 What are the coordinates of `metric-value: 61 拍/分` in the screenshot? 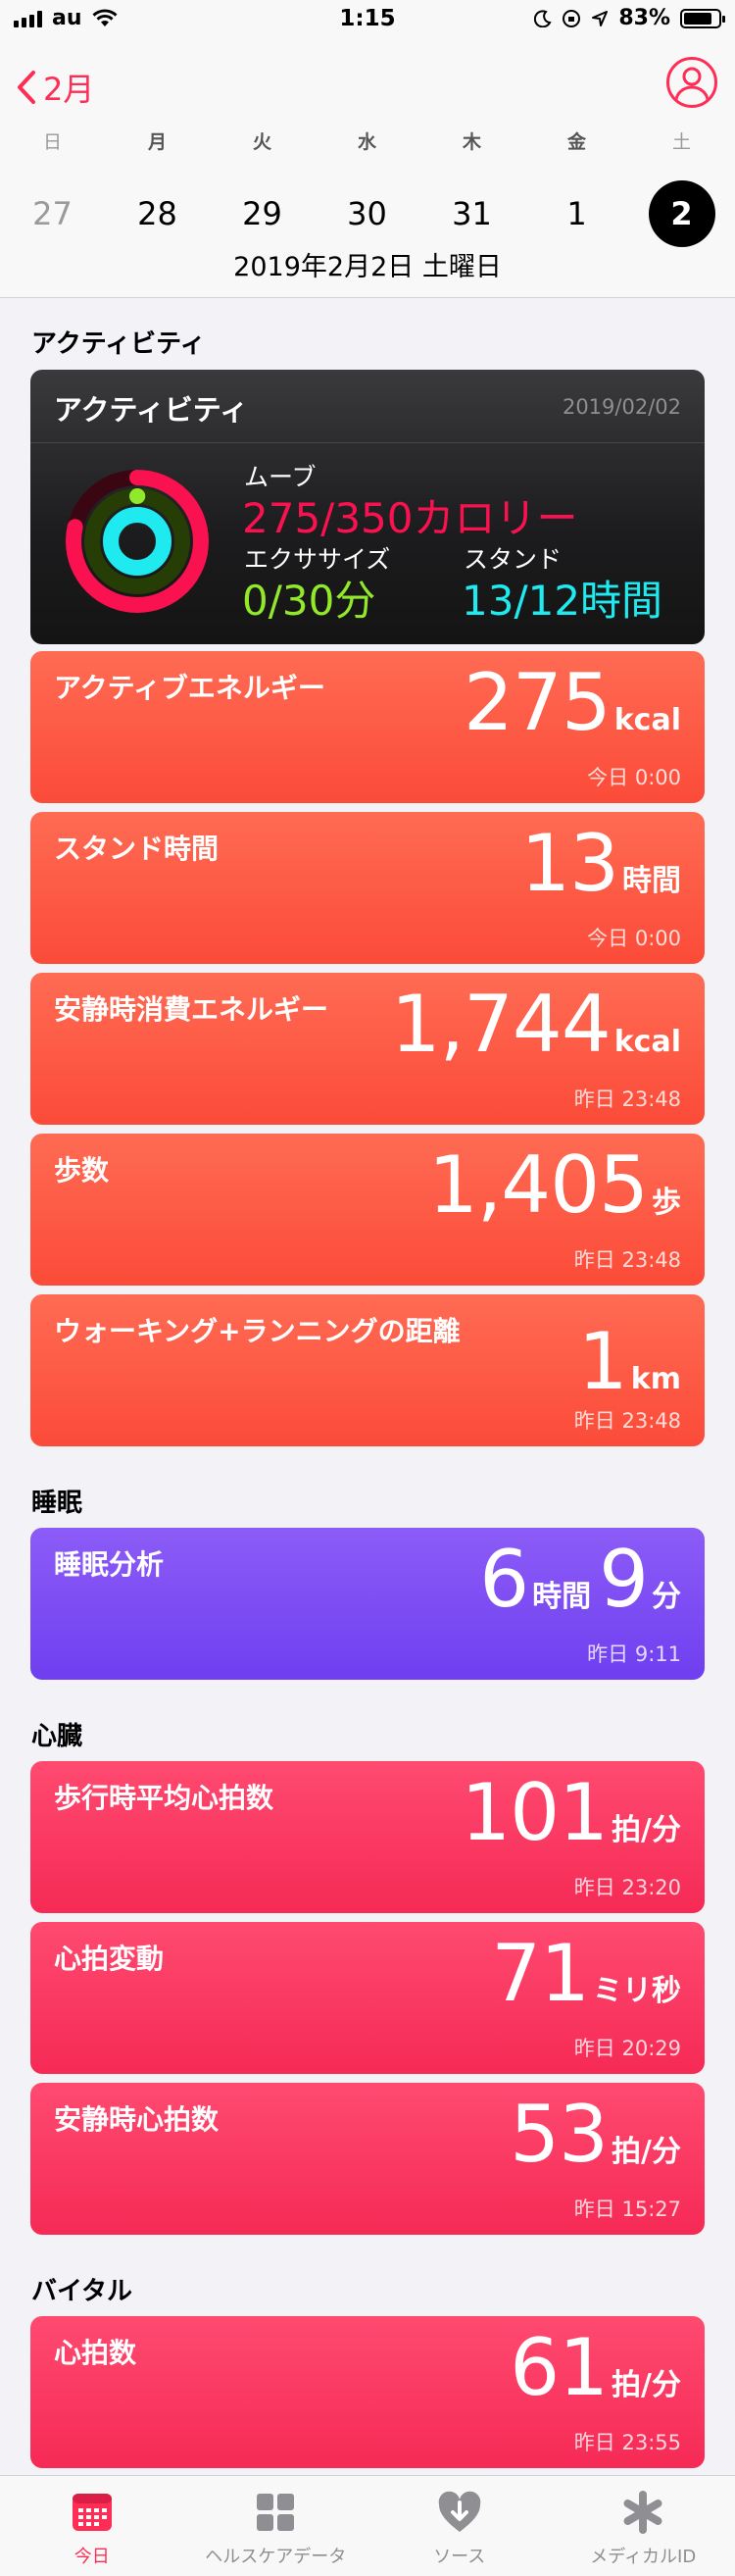 It's located at (595, 2367).